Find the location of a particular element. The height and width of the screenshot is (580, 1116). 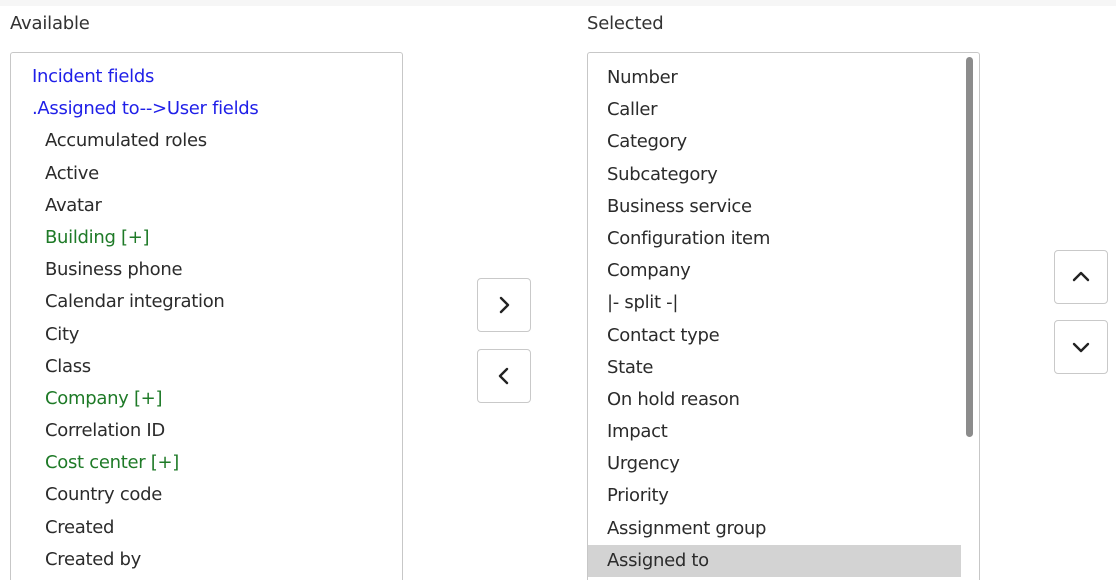

selected-field-option: Business service is located at coordinates (774, 207).